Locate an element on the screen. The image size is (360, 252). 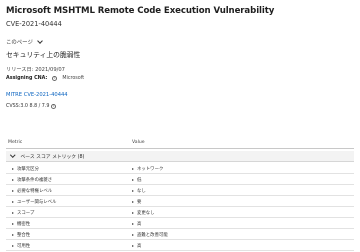
table-row: スコープ 変更なし is located at coordinates (180, 212).